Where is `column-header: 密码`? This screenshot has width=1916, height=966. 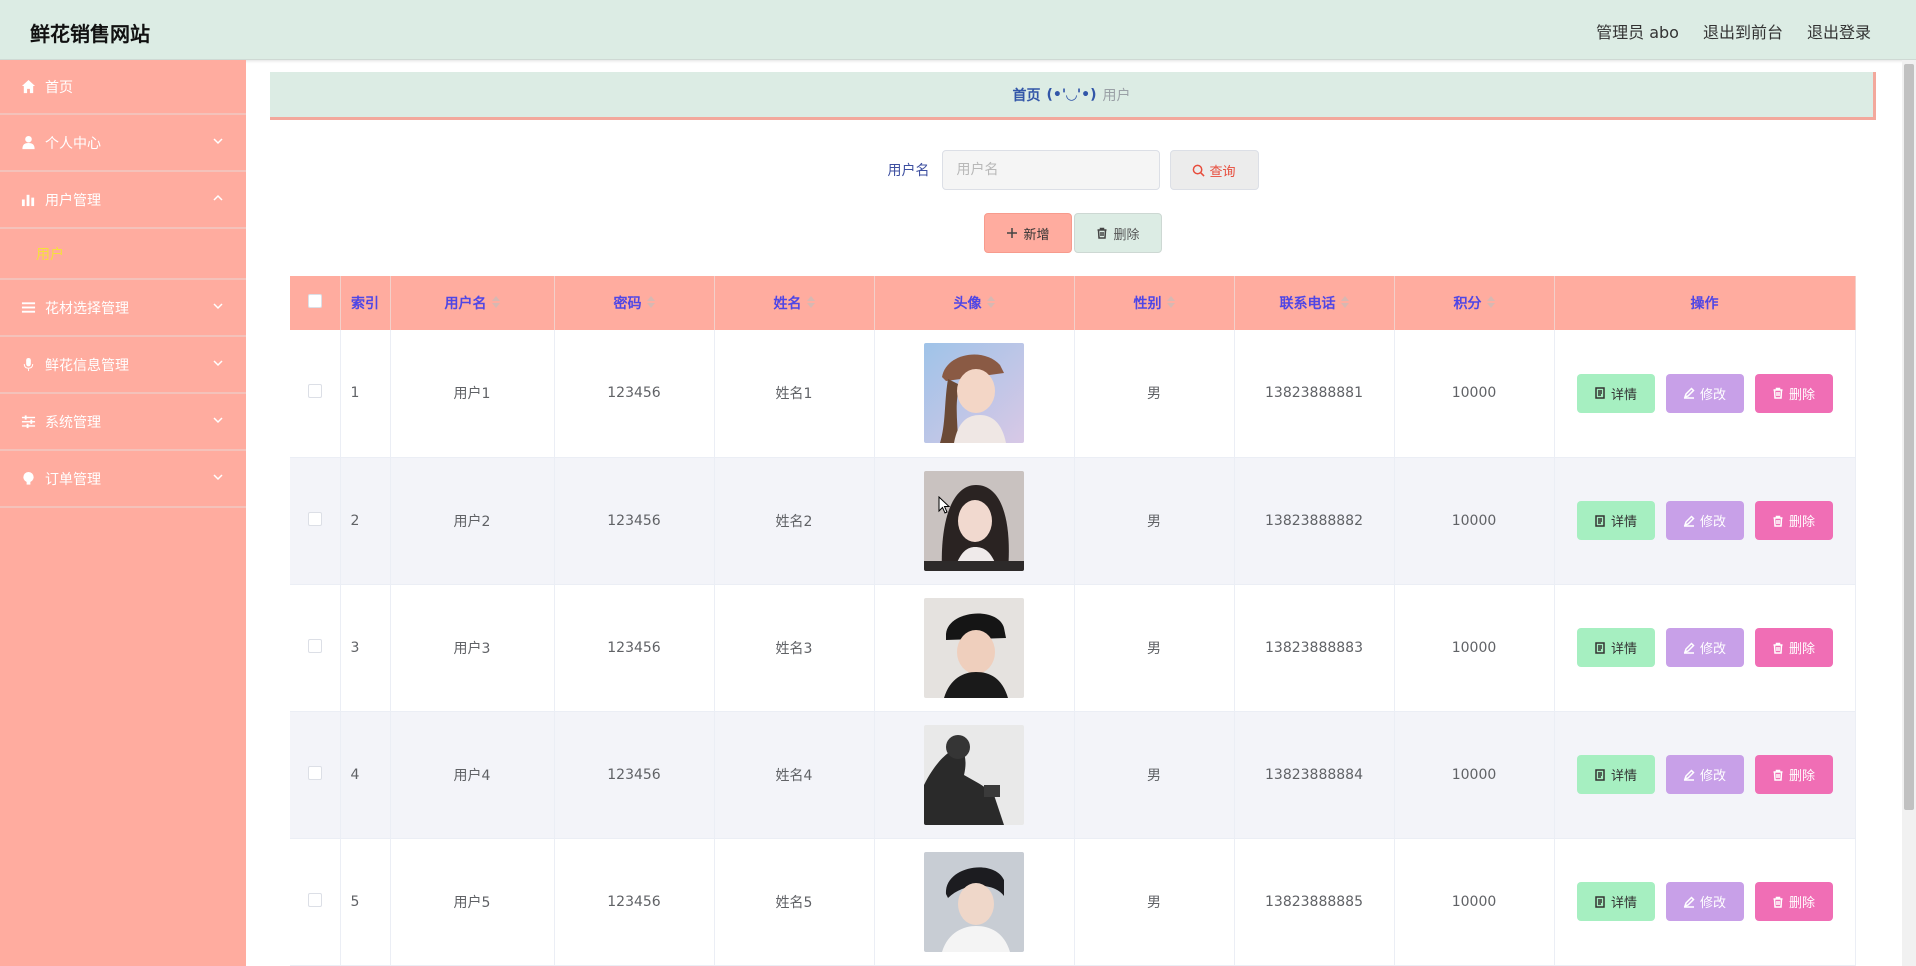
column-header: 密码 is located at coordinates (634, 303).